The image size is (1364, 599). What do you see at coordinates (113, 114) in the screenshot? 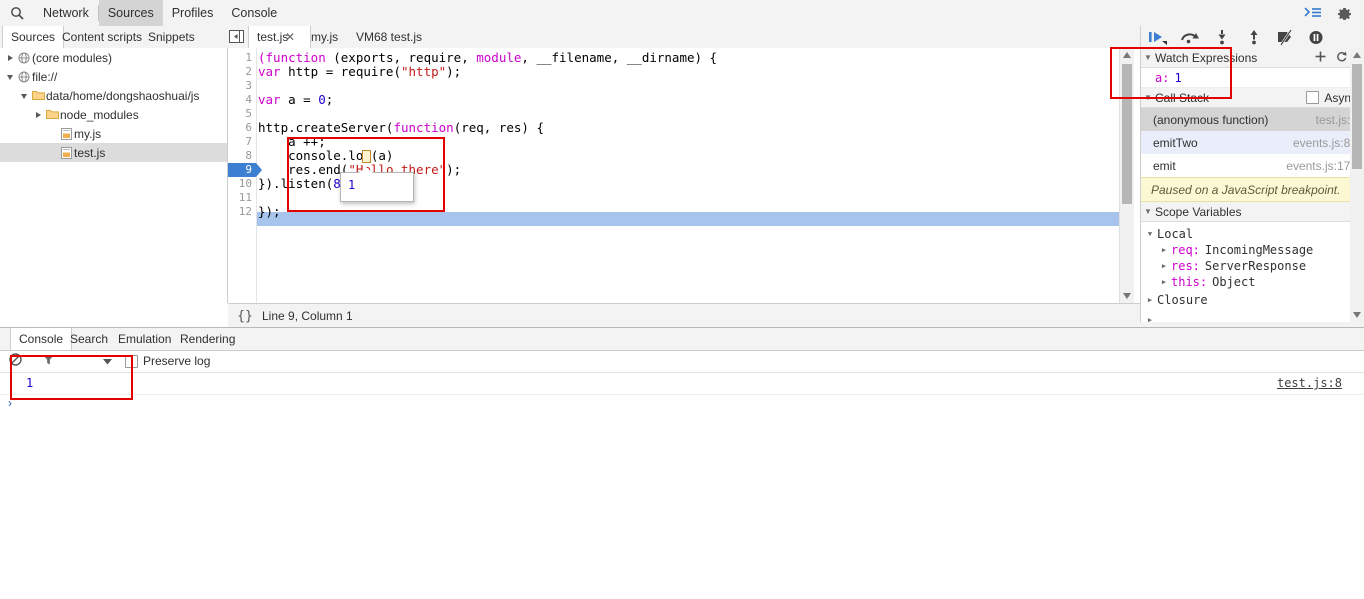
I see `tree-item-node-modules: node_modules` at bounding box center [113, 114].